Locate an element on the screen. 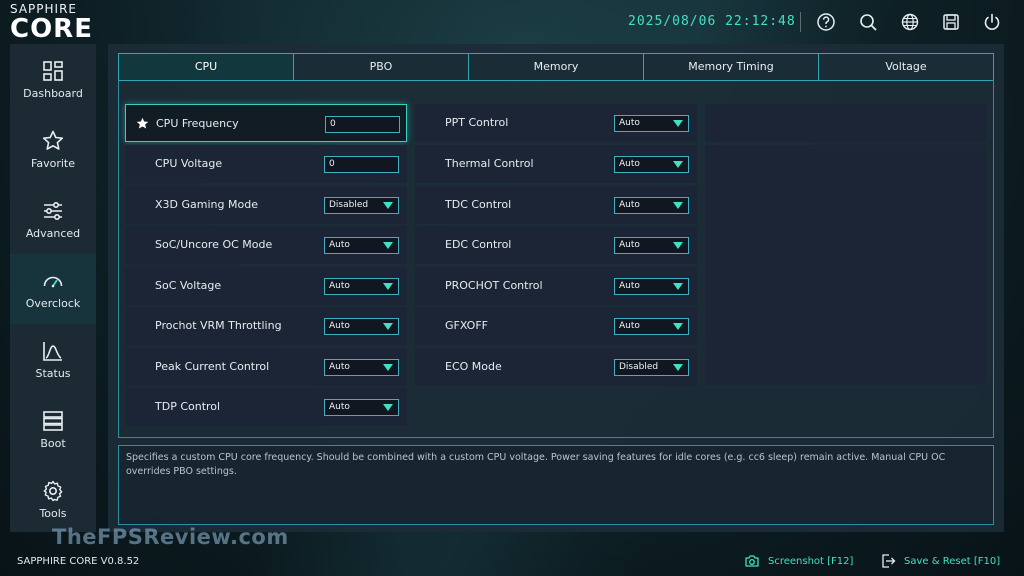 The height and width of the screenshot is (576, 1024). setting-label: SoC Voltage is located at coordinates (188, 285).